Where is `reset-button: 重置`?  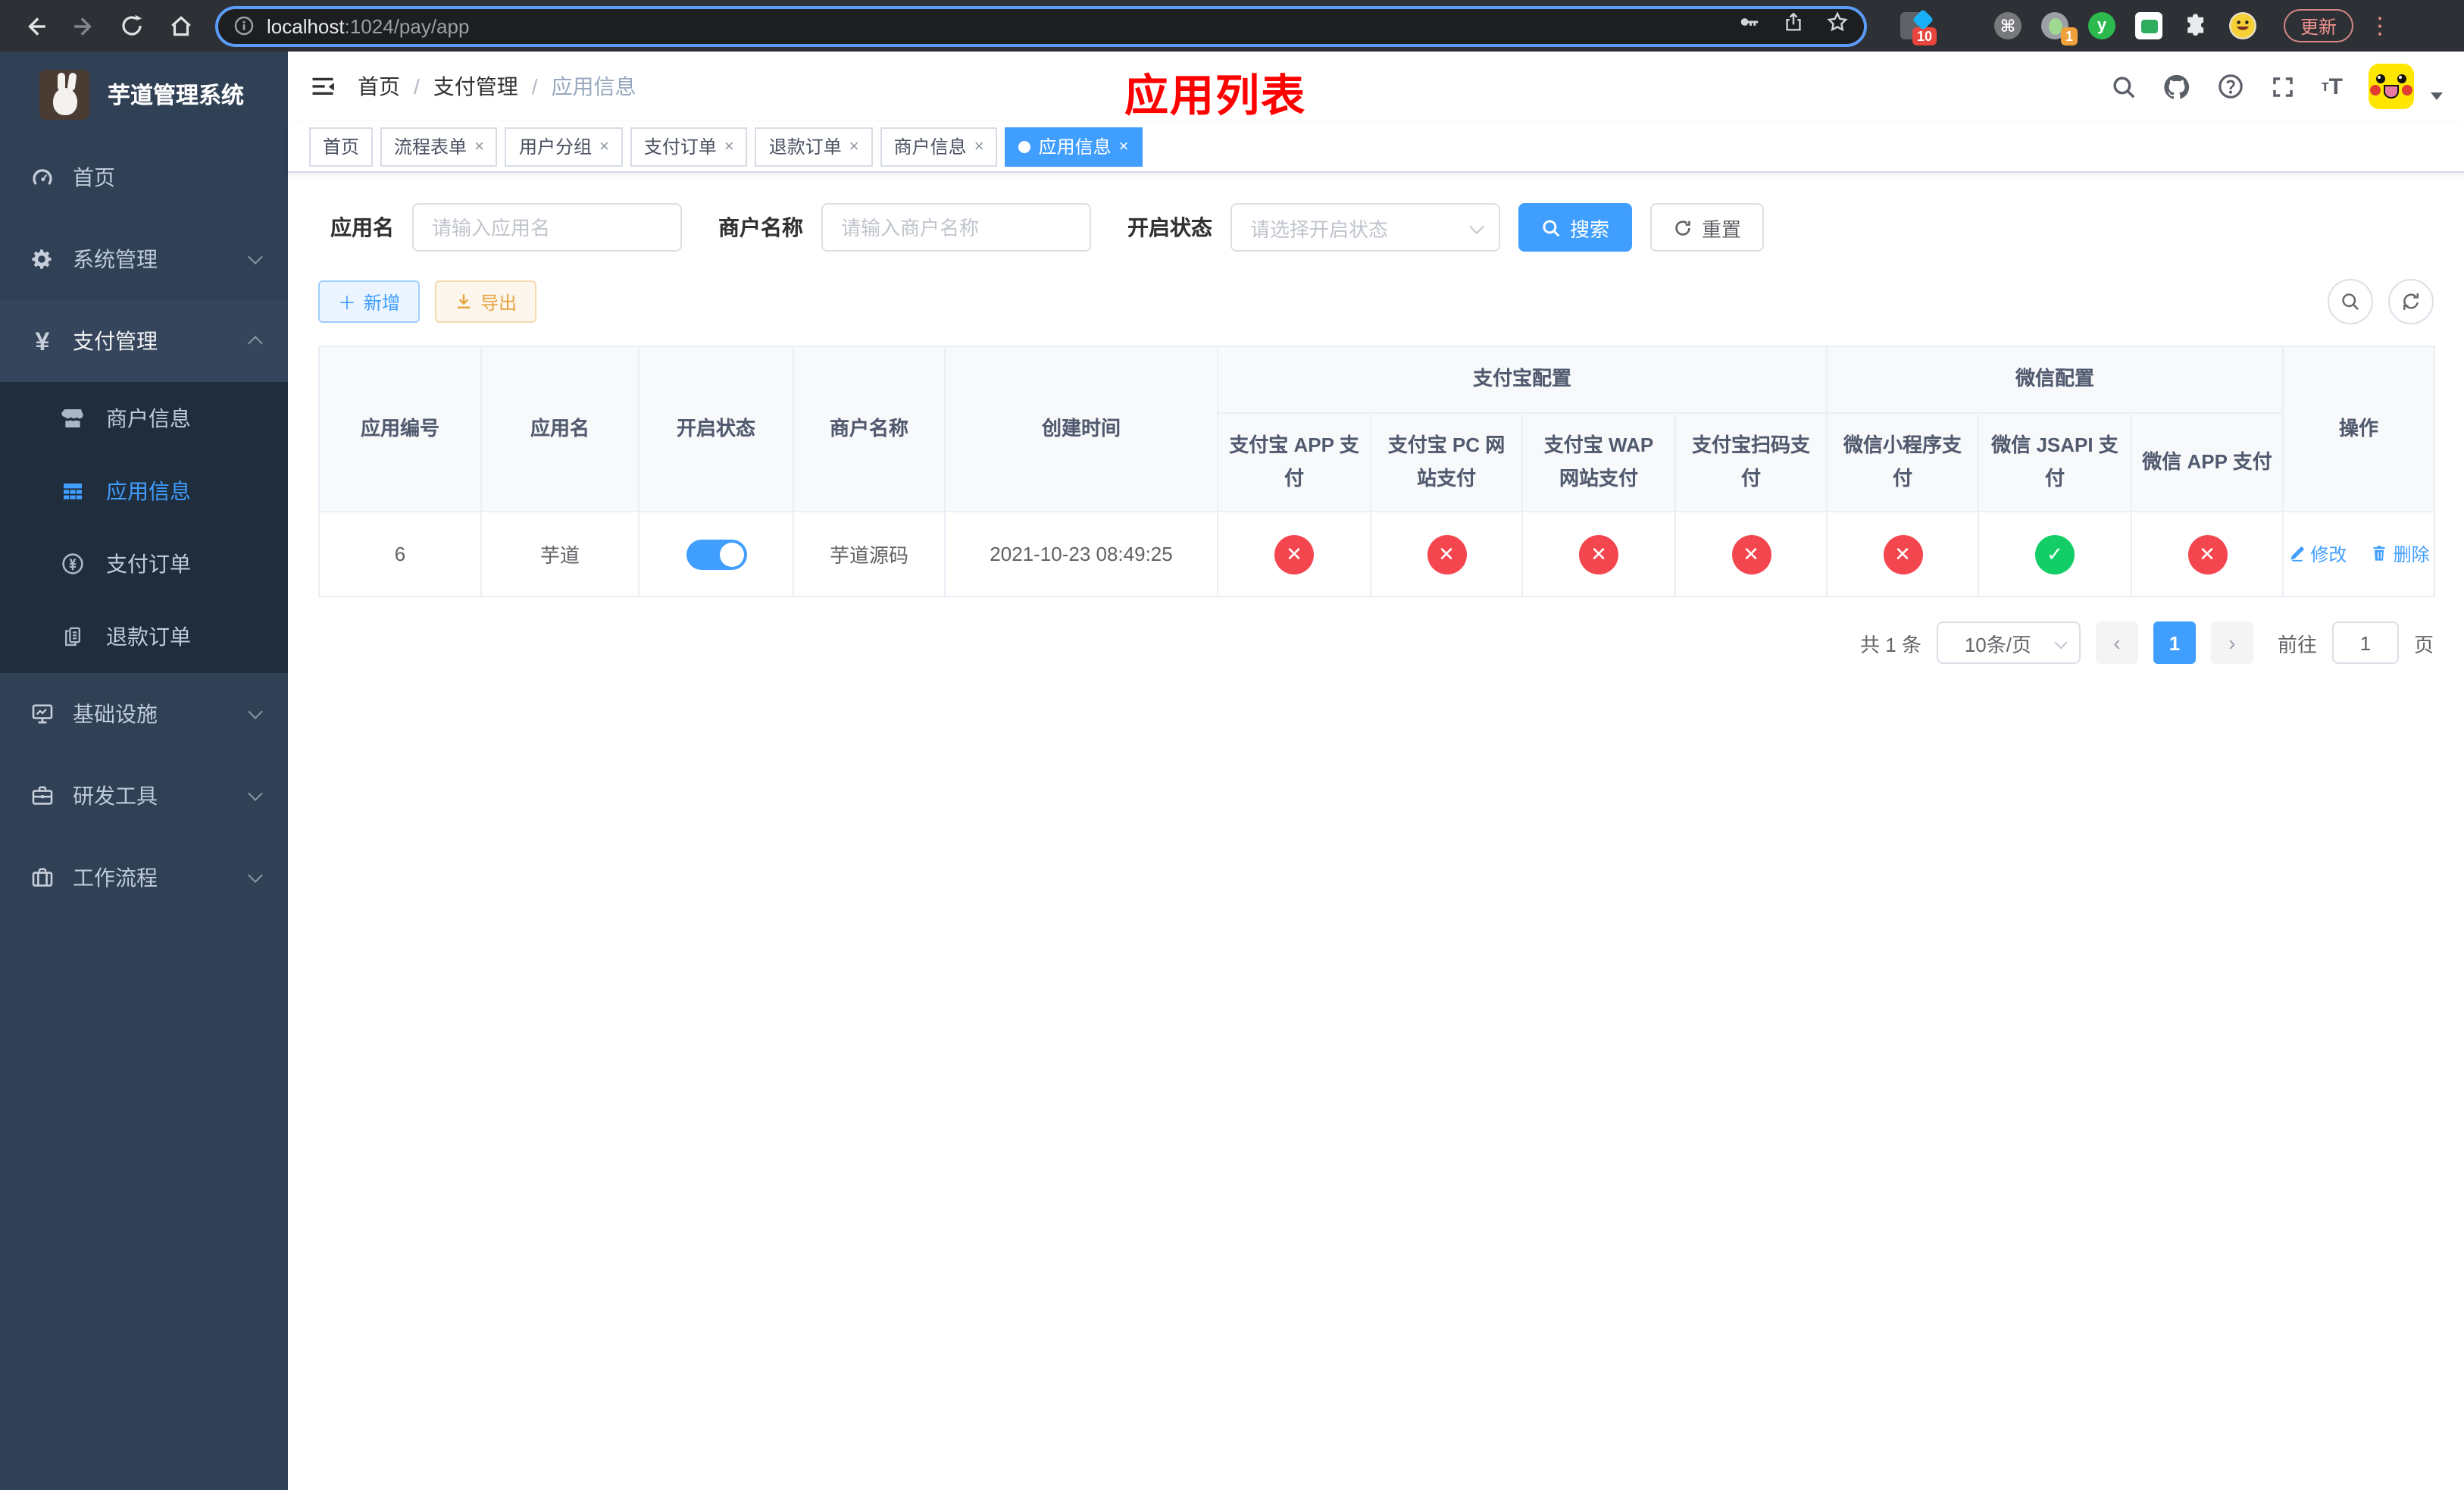 reset-button: 重置 is located at coordinates (1707, 227).